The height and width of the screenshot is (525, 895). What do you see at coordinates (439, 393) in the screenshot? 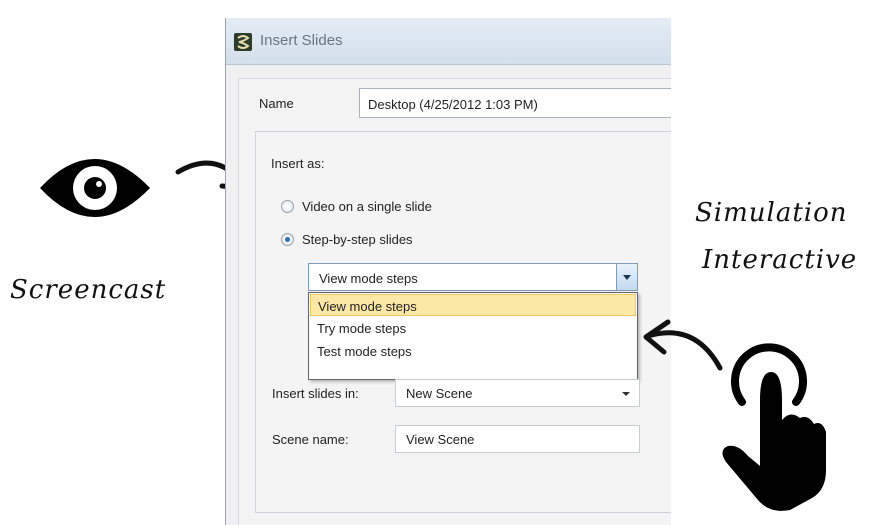
I see `insert-slides-in-value: New Scene` at bounding box center [439, 393].